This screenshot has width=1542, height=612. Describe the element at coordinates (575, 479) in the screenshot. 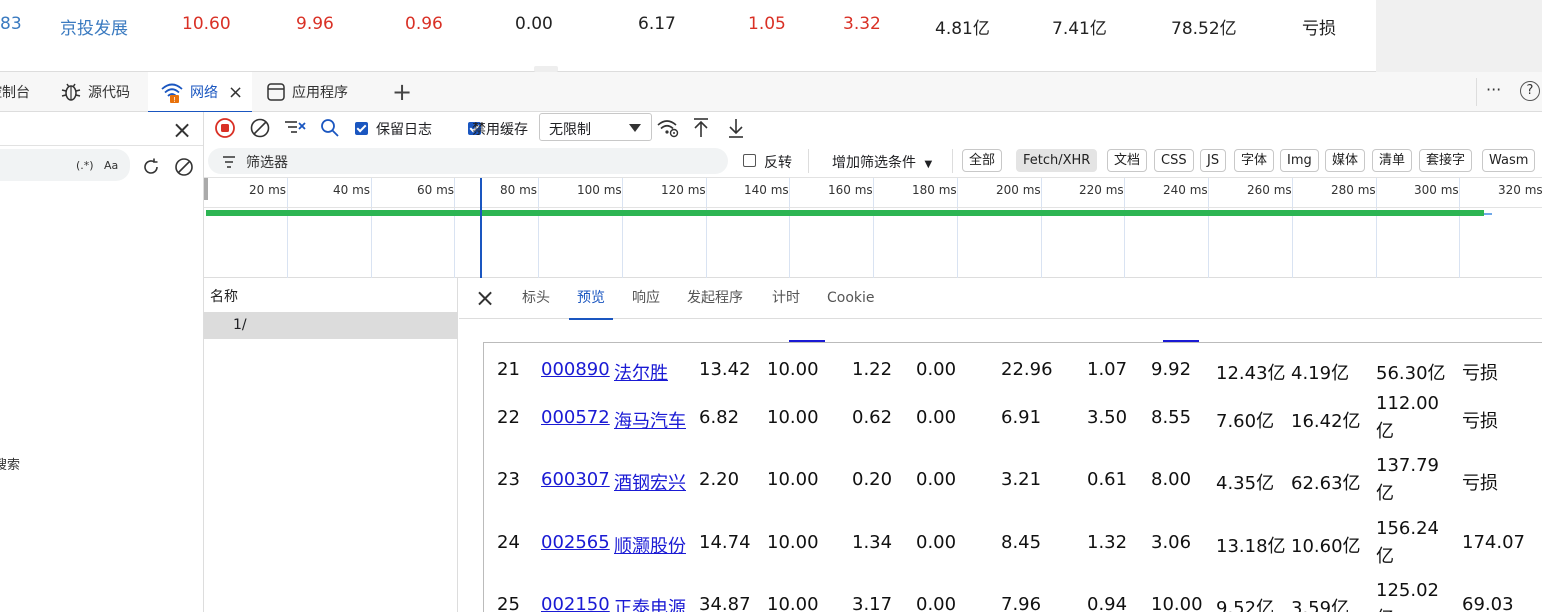

I see `stock-code-link: 600307` at that location.